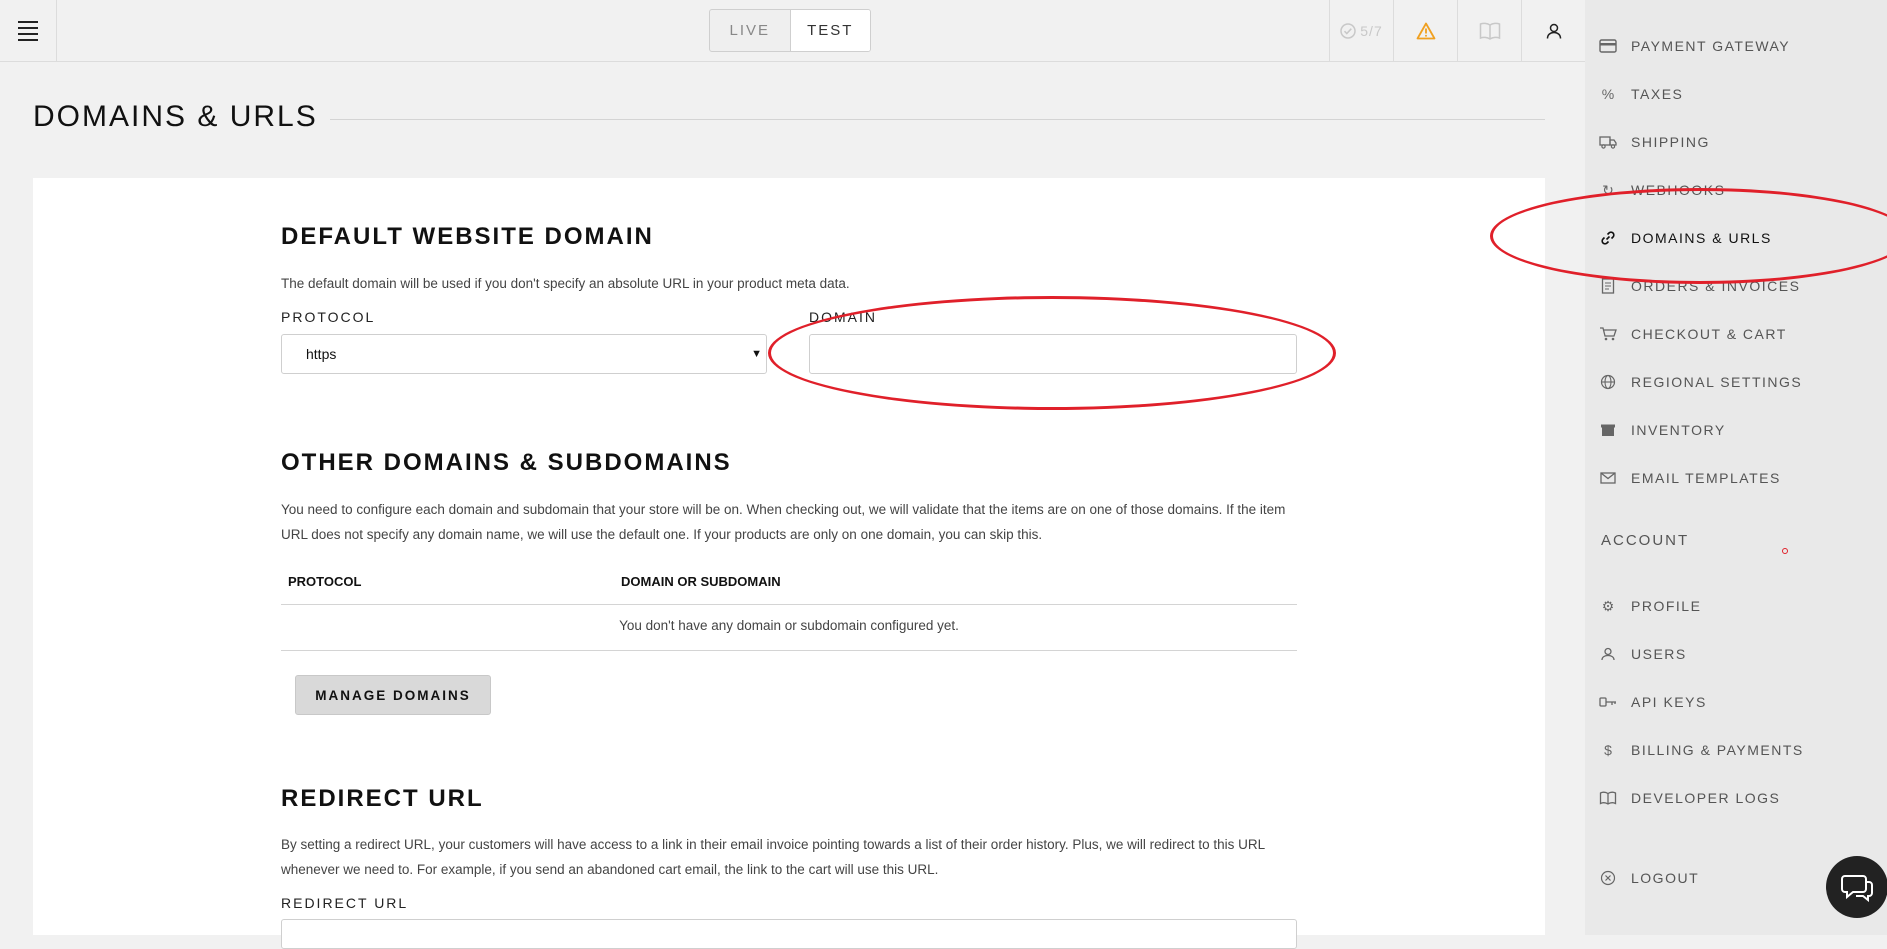  Describe the element at coordinates (829, 30) in the screenshot. I see `mode-test-button: TEST` at that location.